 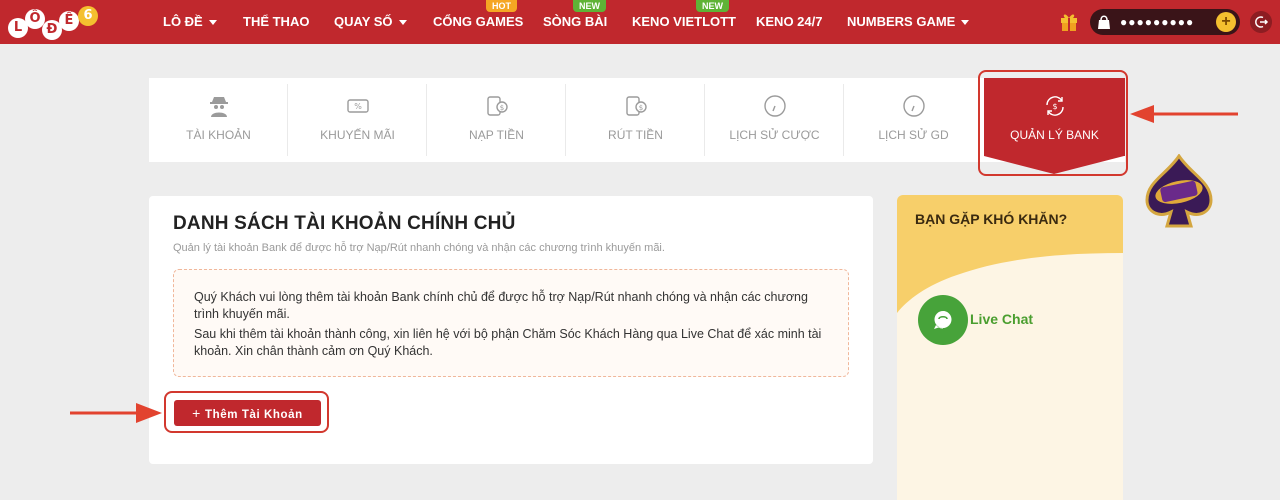 What do you see at coordinates (69, 21) in the screenshot?
I see `logo-letter: Ề` at bounding box center [69, 21].